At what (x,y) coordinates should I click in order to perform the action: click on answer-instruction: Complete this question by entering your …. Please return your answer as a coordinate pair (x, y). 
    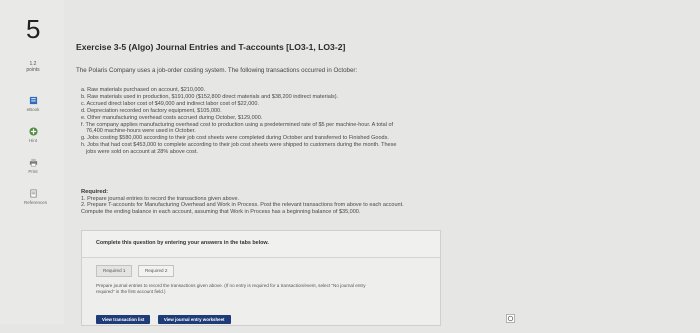
    Looking at the image, I should click on (182, 243).